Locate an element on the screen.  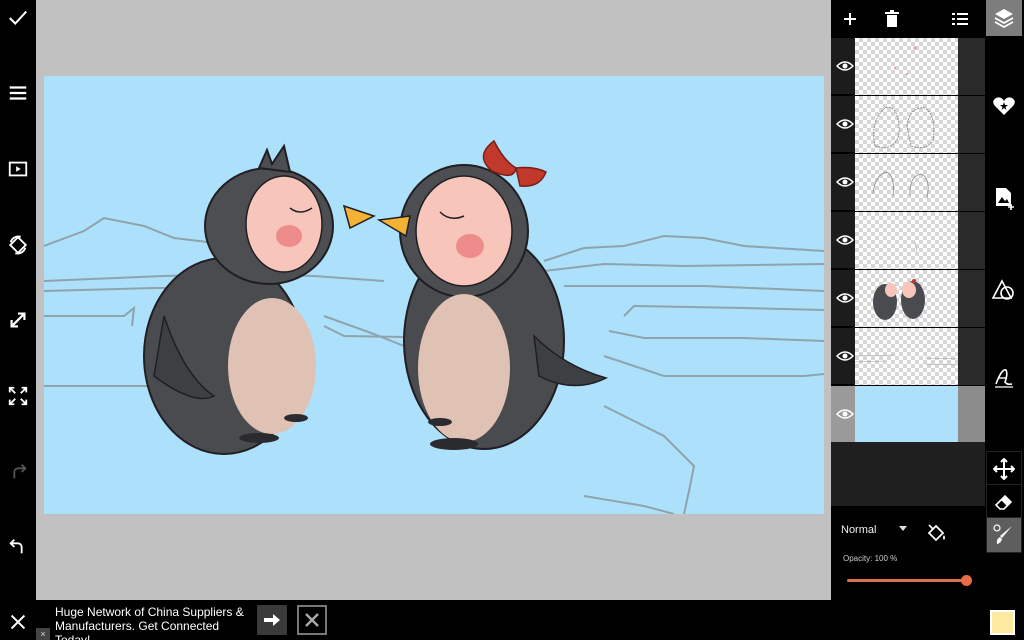
ad-open-button is located at coordinates (272, 620).